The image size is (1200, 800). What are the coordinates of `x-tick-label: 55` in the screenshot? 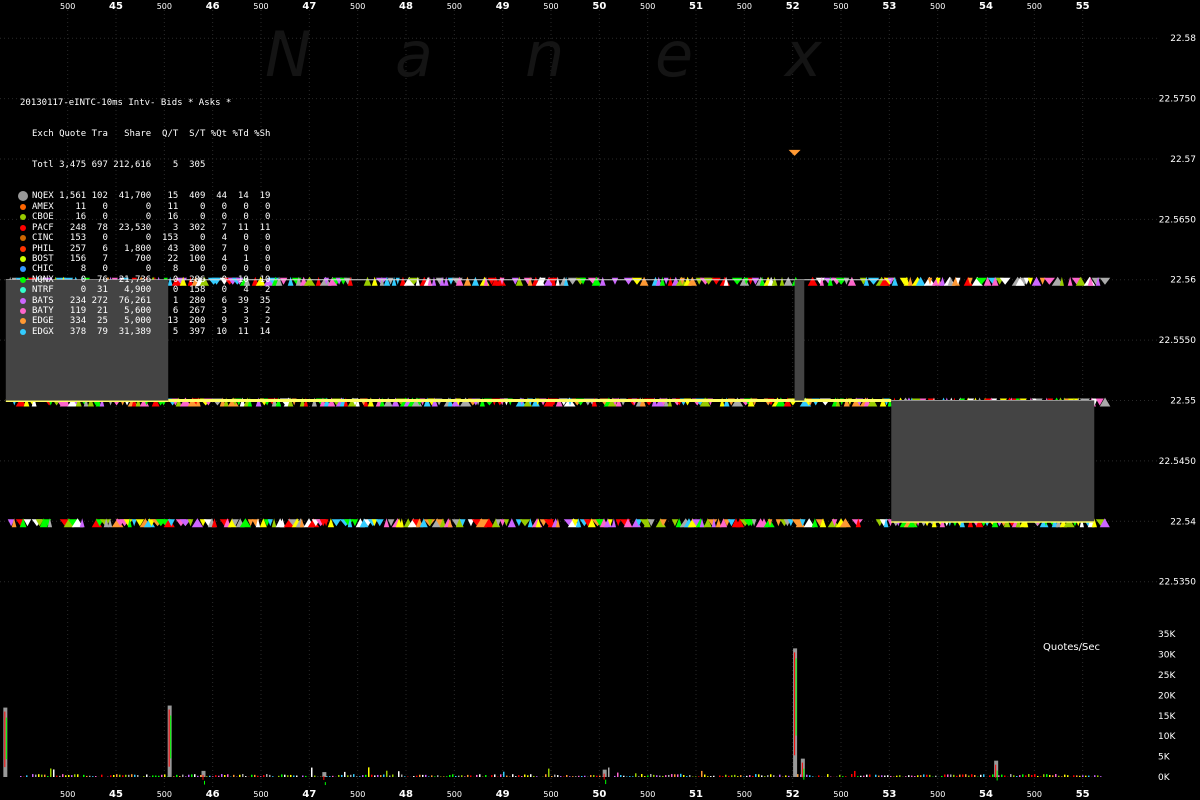 It's located at (1083, 794).